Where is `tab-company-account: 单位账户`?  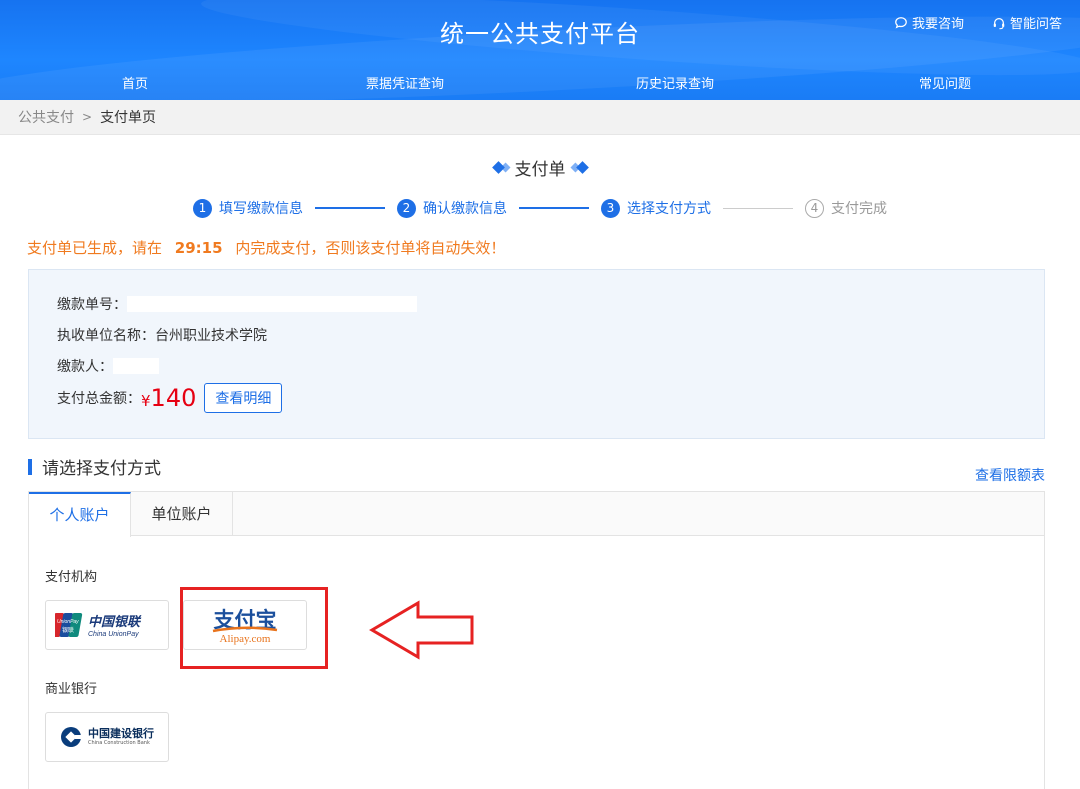
tab-company-account: 单位账户 is located at coordinates (182, 513).